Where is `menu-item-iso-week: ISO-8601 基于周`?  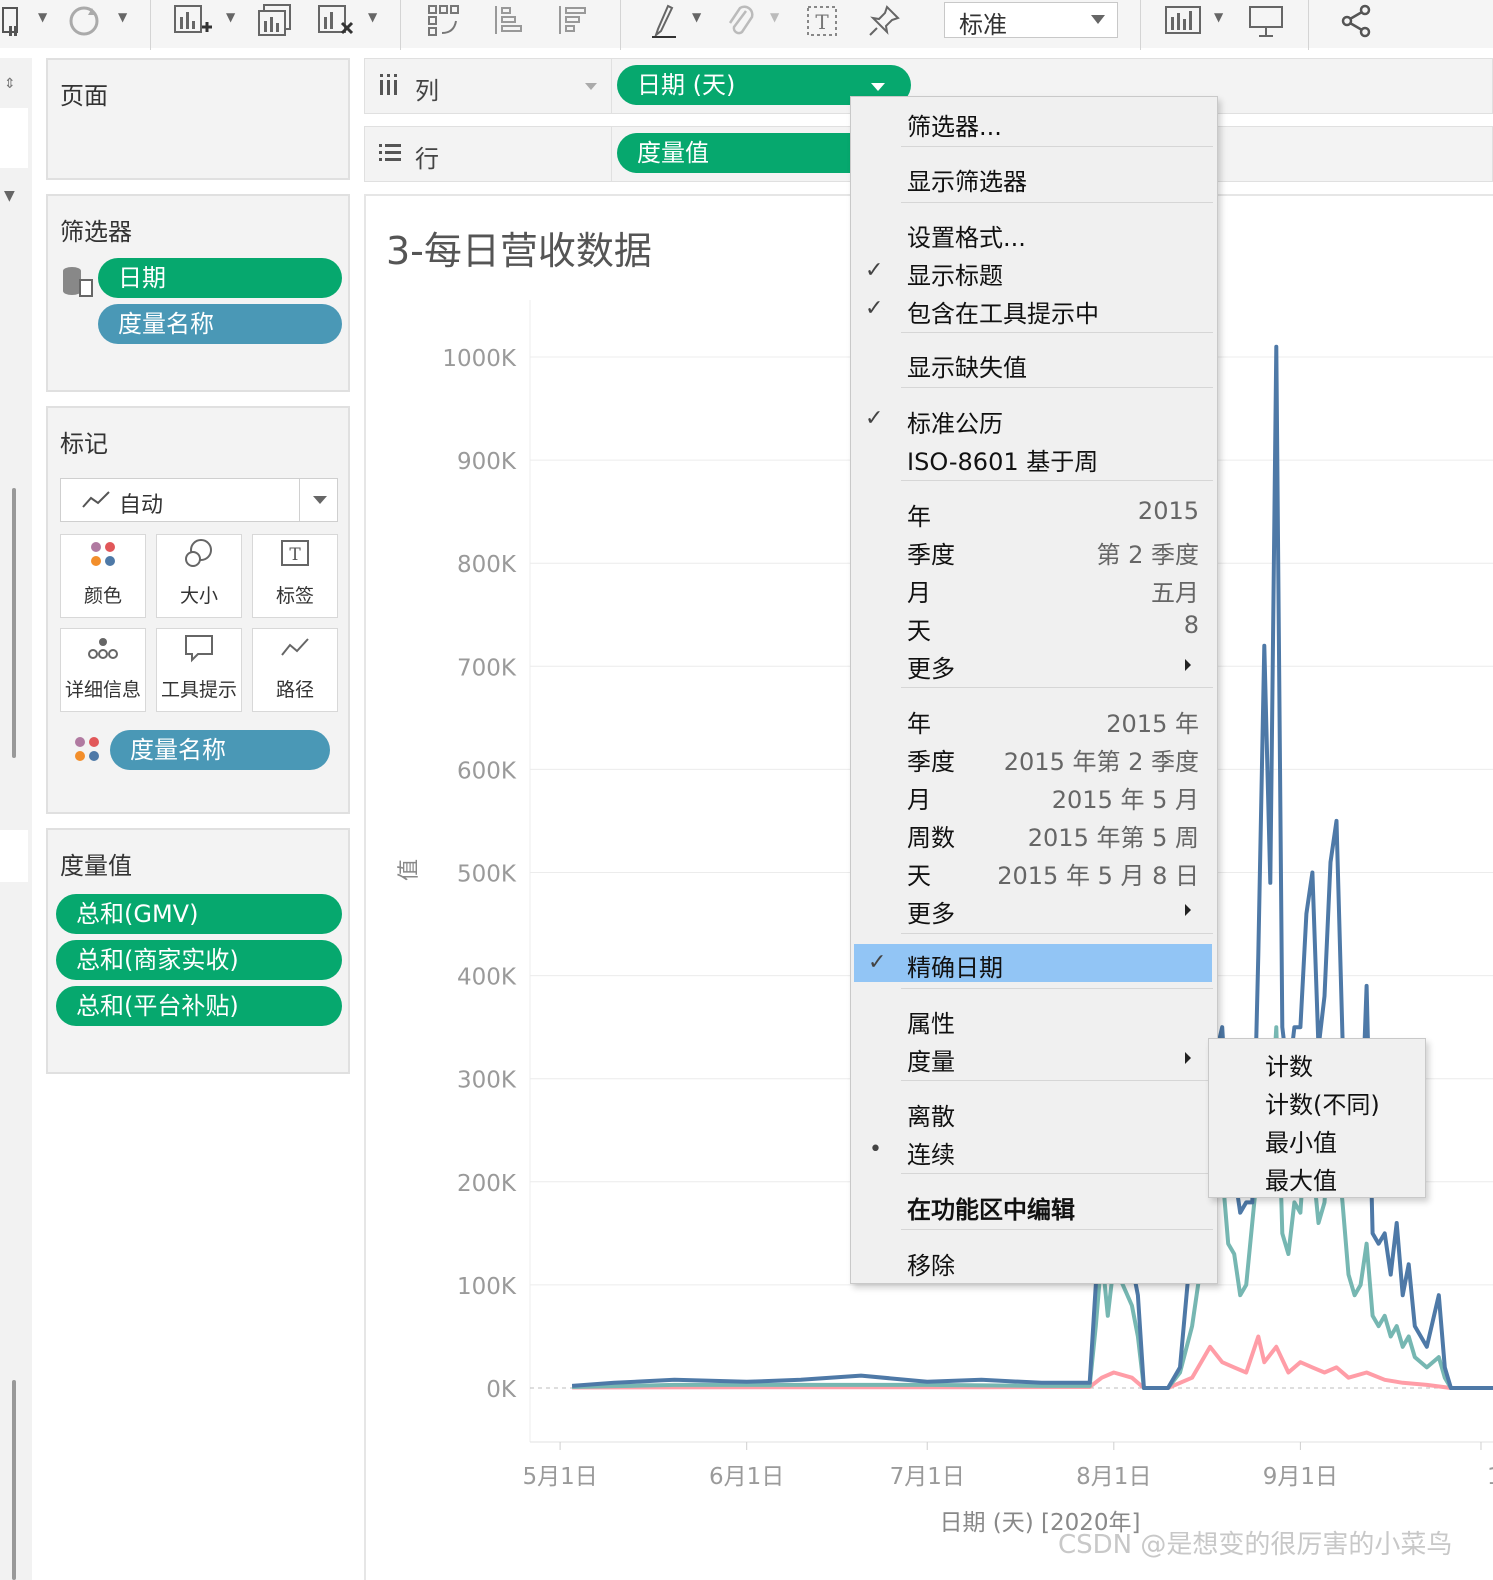 menu-item-iso-week: ISO-8601 基于周 is located at coordinates (1034, 457).